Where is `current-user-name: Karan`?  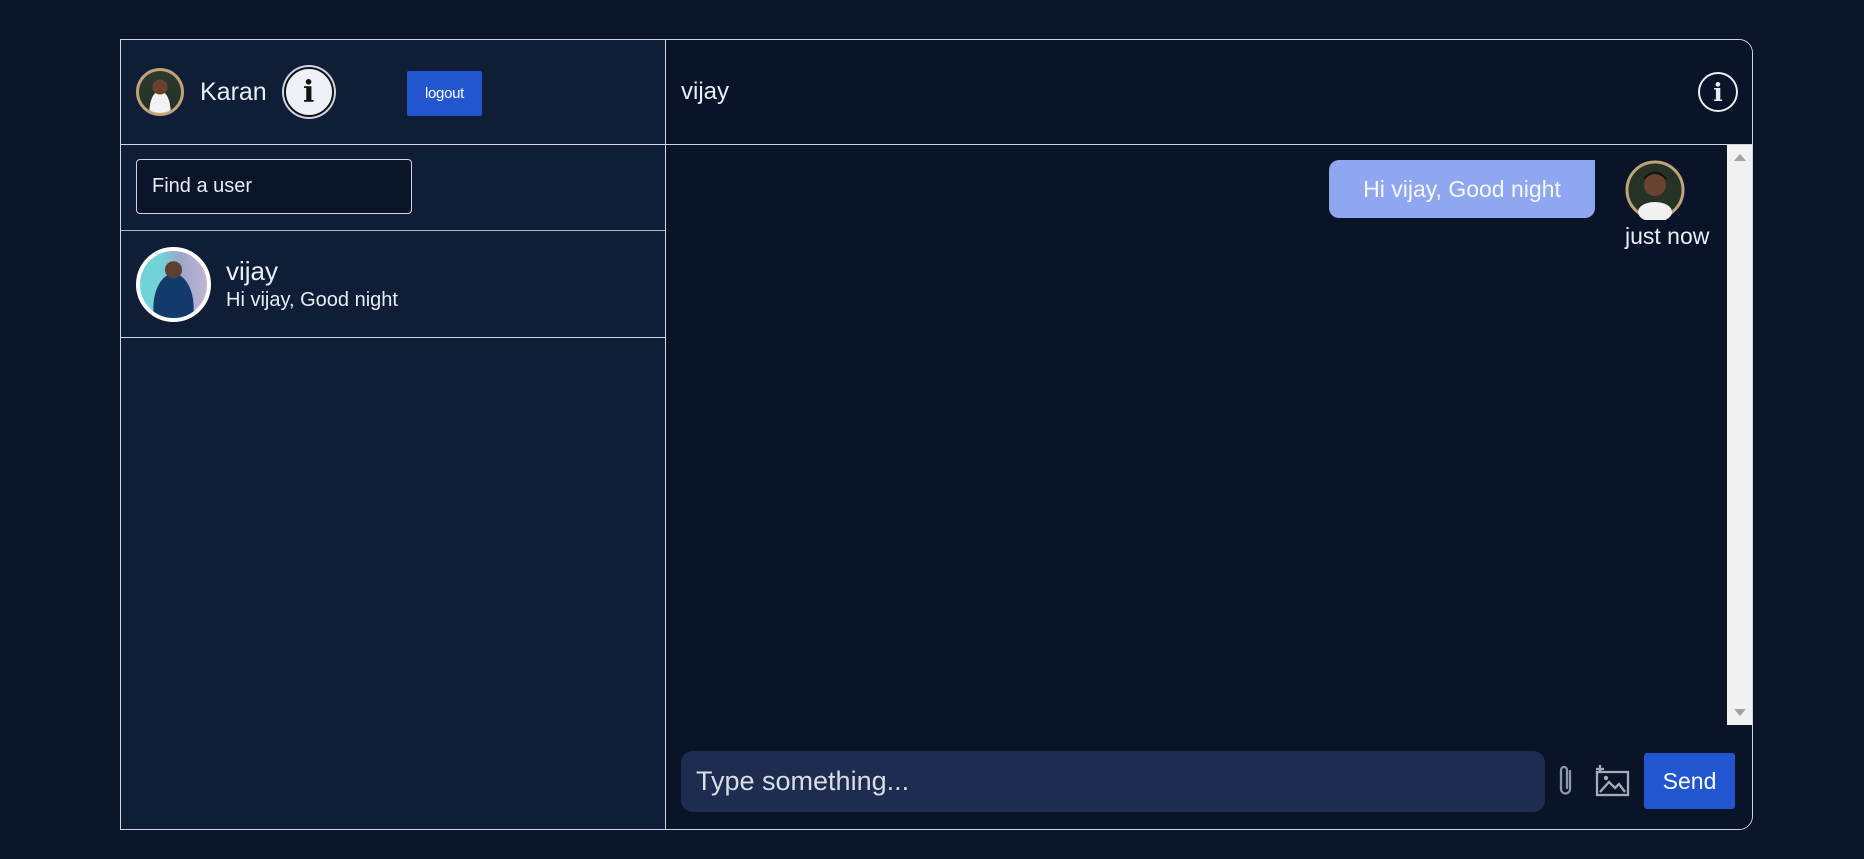
current-user-name: Karan is located at coordinates (233, 91).